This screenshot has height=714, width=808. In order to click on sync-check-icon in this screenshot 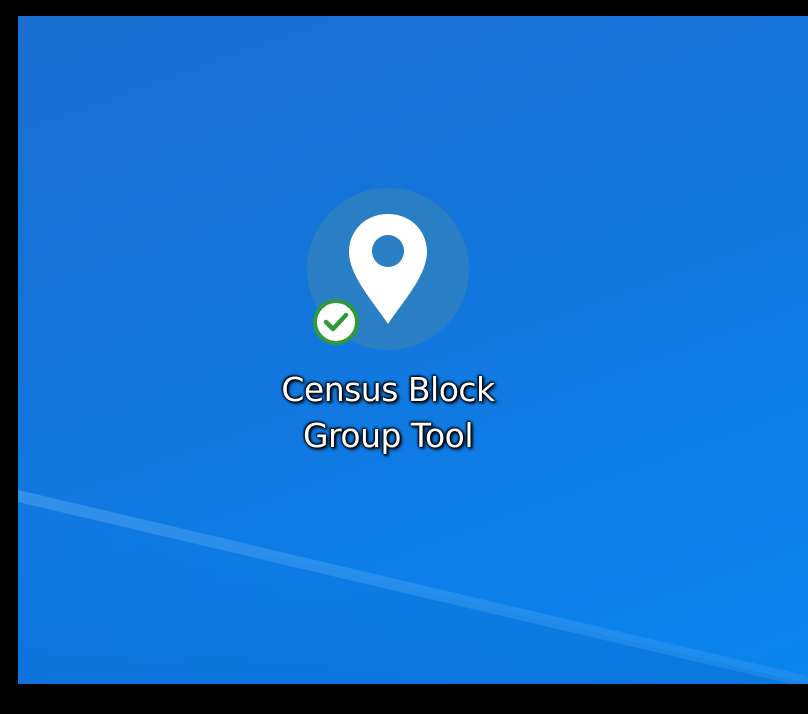, I will do `click(336, 322)`.